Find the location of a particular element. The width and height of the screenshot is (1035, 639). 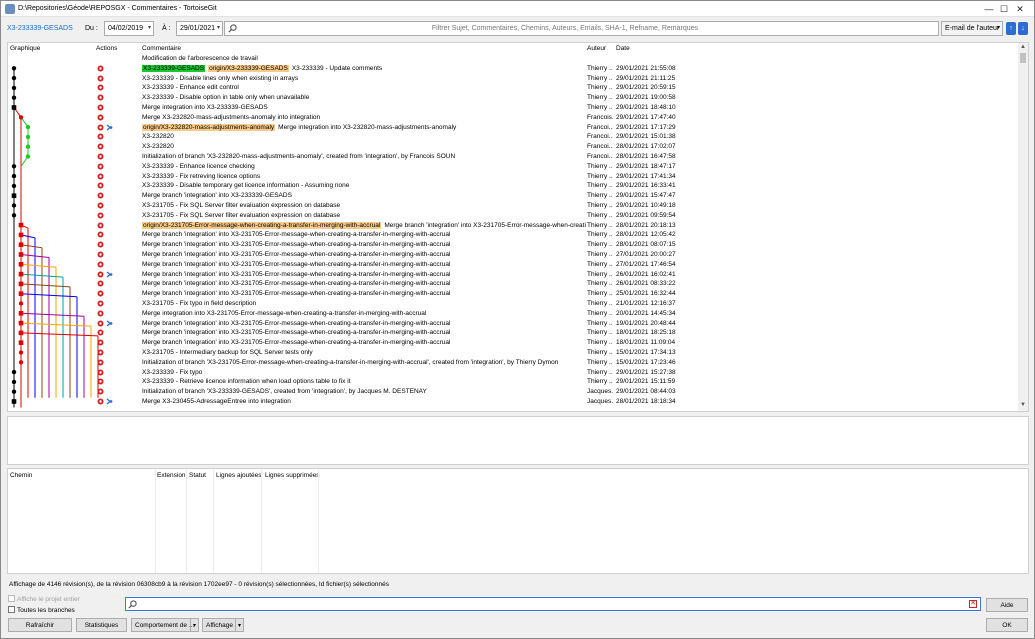

header-comment: Commentaire is located at coordinates (161, 48).